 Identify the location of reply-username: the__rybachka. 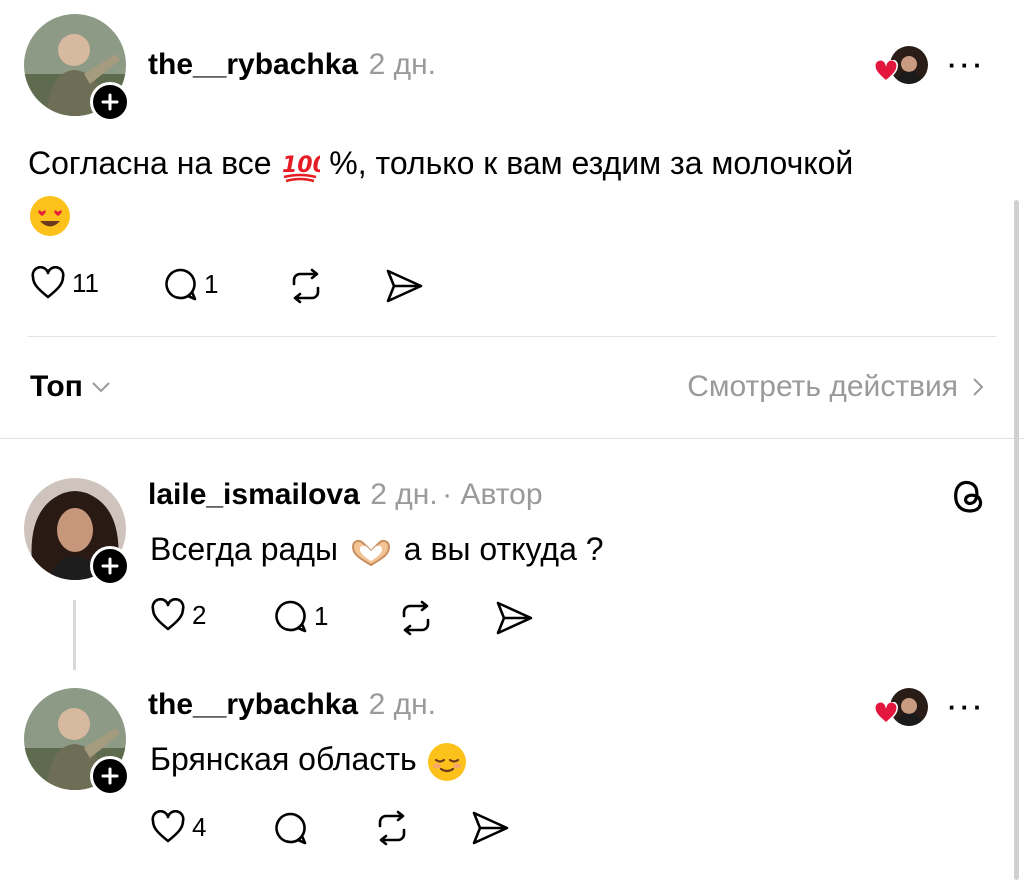
(253, 704).